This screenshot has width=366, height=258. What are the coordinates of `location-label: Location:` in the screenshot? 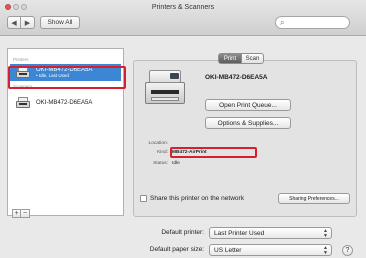 It's located at (158, 143).